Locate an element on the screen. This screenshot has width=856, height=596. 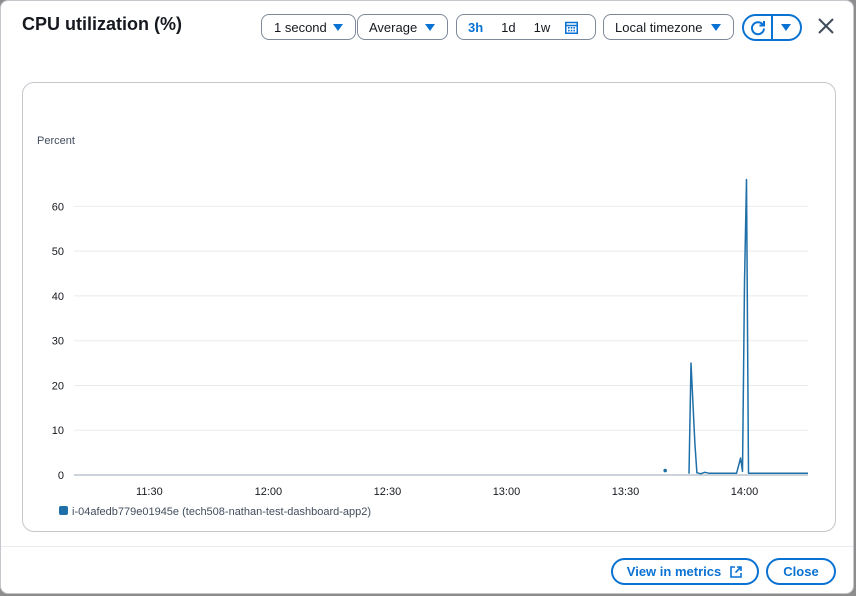
y-tick-label: 10 is located at coordinates (58, 431).